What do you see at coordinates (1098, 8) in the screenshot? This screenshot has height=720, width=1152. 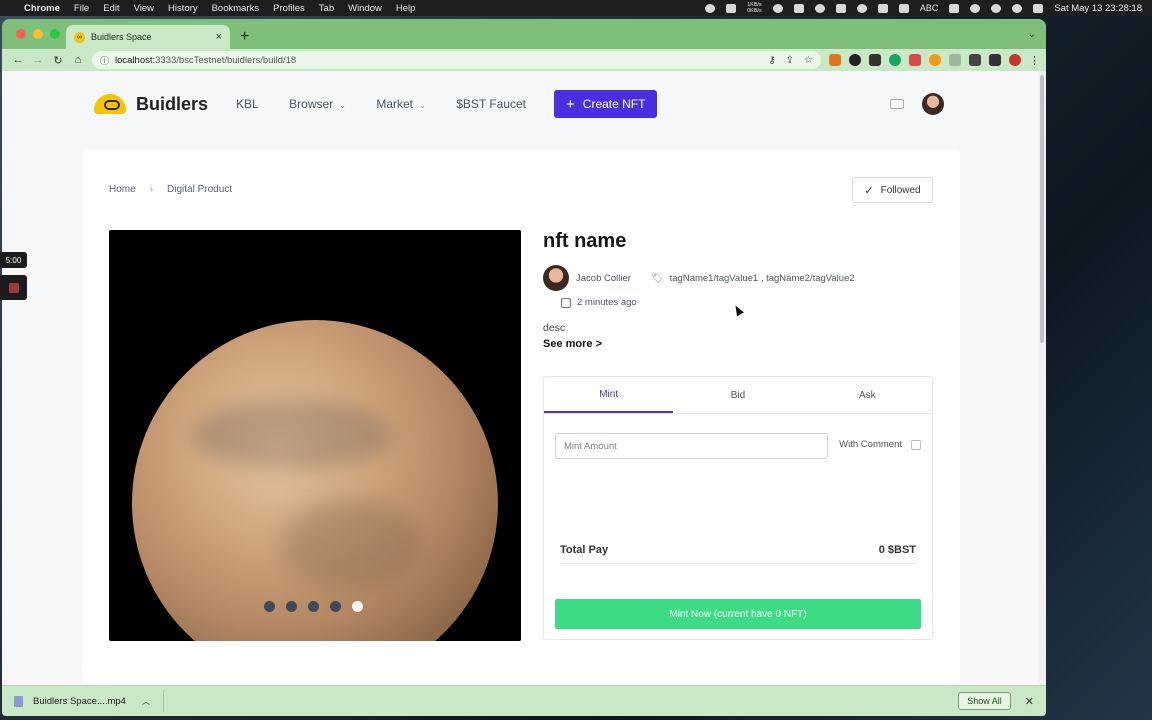 I see `menu-clock: Sat May 13 23:28:18` at bounding box center [1098, 8].